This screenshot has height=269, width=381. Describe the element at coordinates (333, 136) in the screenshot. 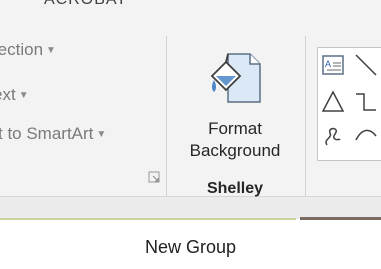

I see `freeform-scribble-shape-icon` at that location.